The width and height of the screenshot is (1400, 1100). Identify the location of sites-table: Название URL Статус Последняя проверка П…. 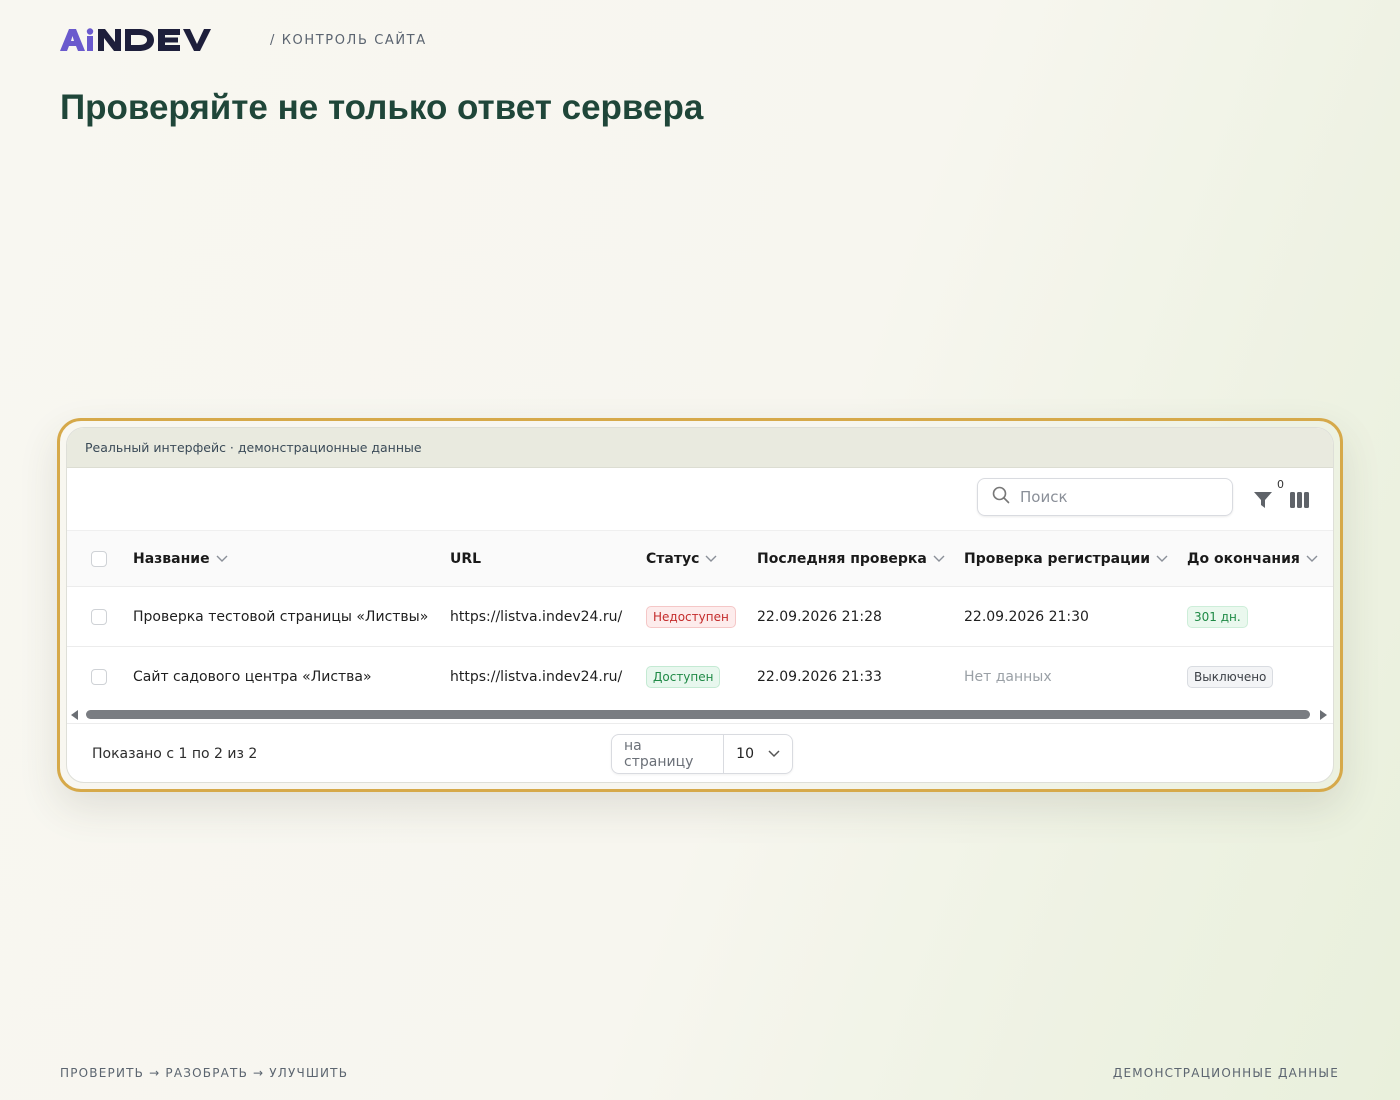
(700, 618).